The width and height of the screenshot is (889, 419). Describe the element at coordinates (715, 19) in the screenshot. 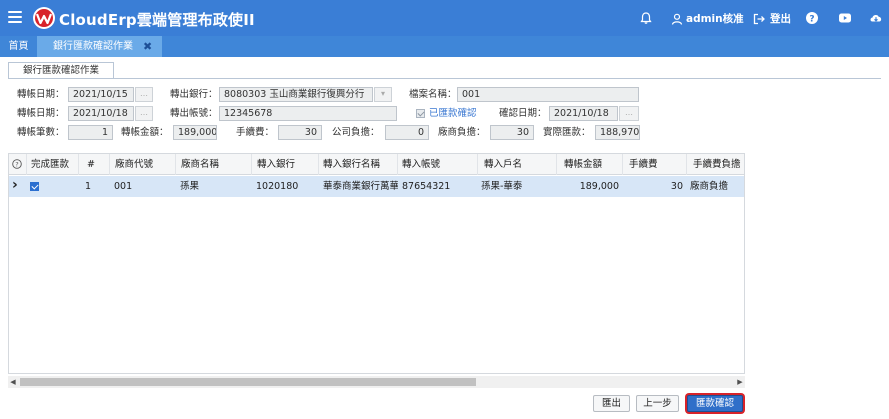

I see `user-name: admin核准` at that location.